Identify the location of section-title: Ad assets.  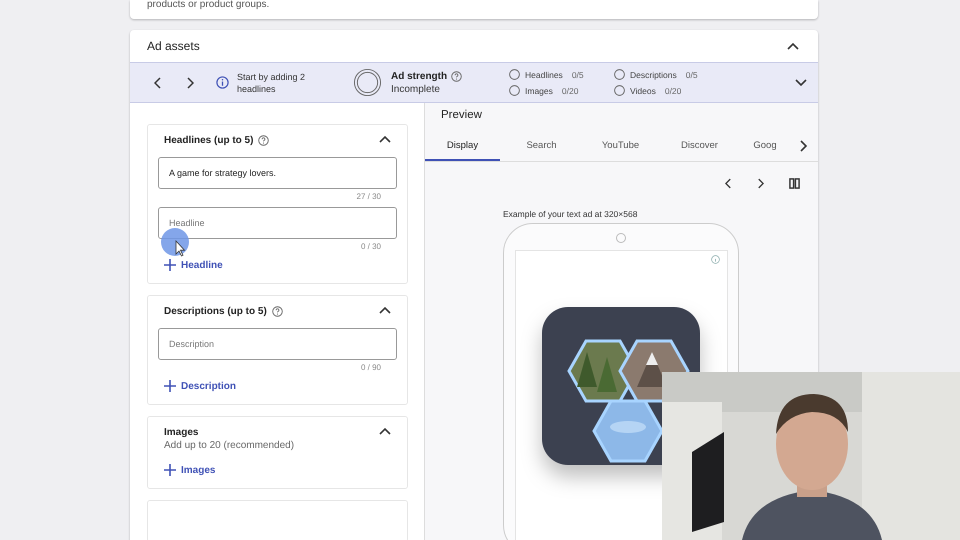
(173, 46).